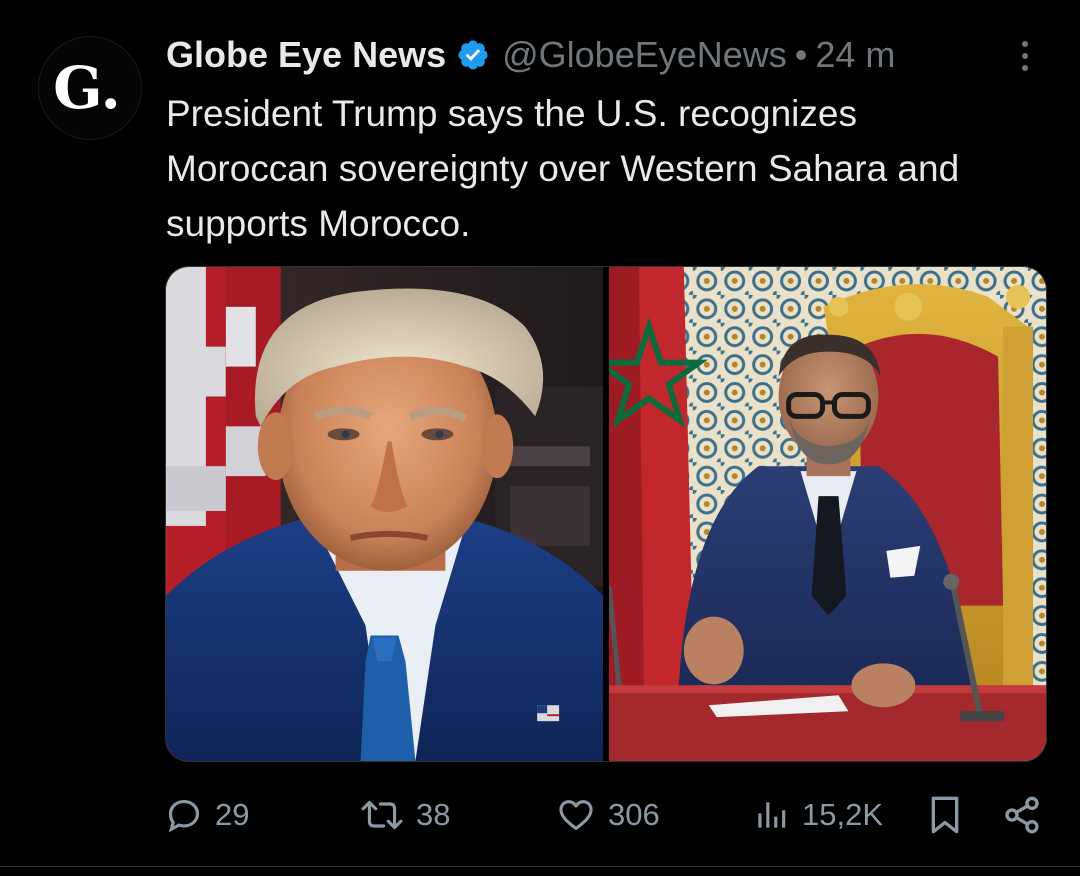 The height and width of the screenshot is (876, 1080). I want to click on more-options-icon, so click(1025, 56).